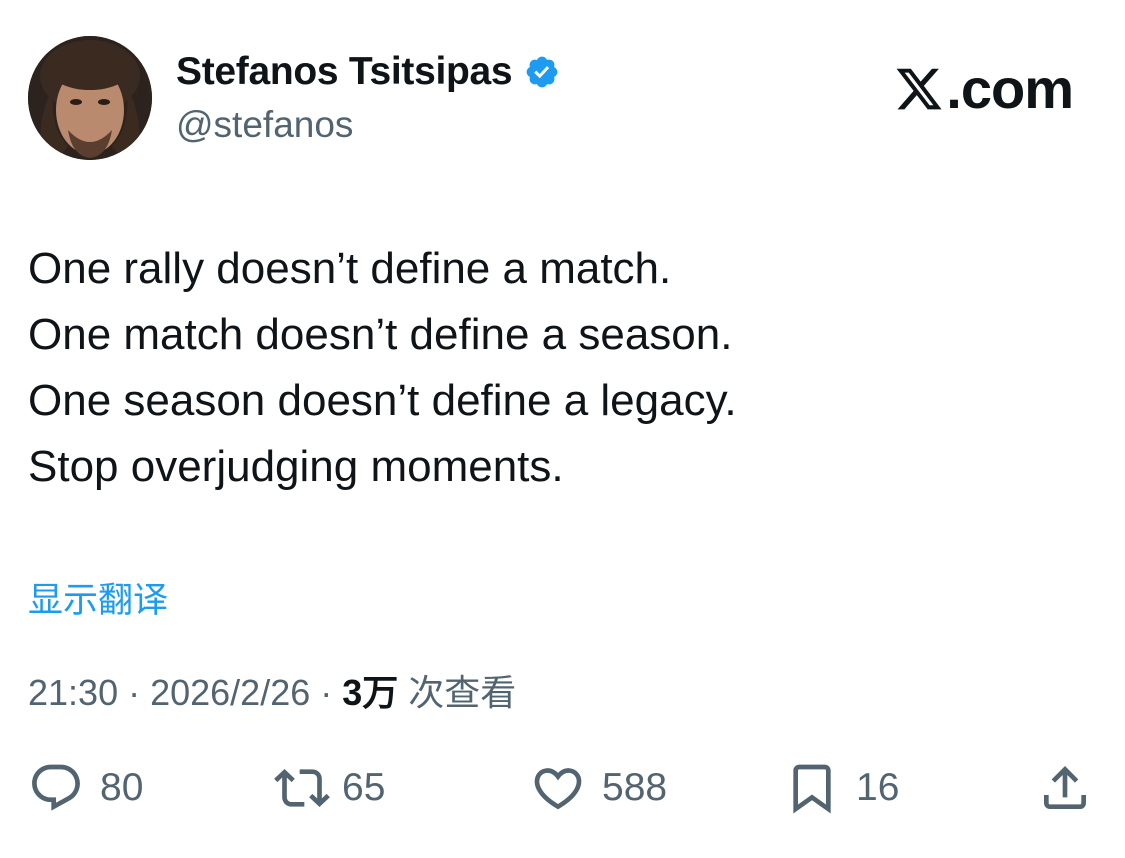  What do you see at coordinates (558, 789) in the screenshot?
I see `heart-icon` at bounding box center [558, 789].